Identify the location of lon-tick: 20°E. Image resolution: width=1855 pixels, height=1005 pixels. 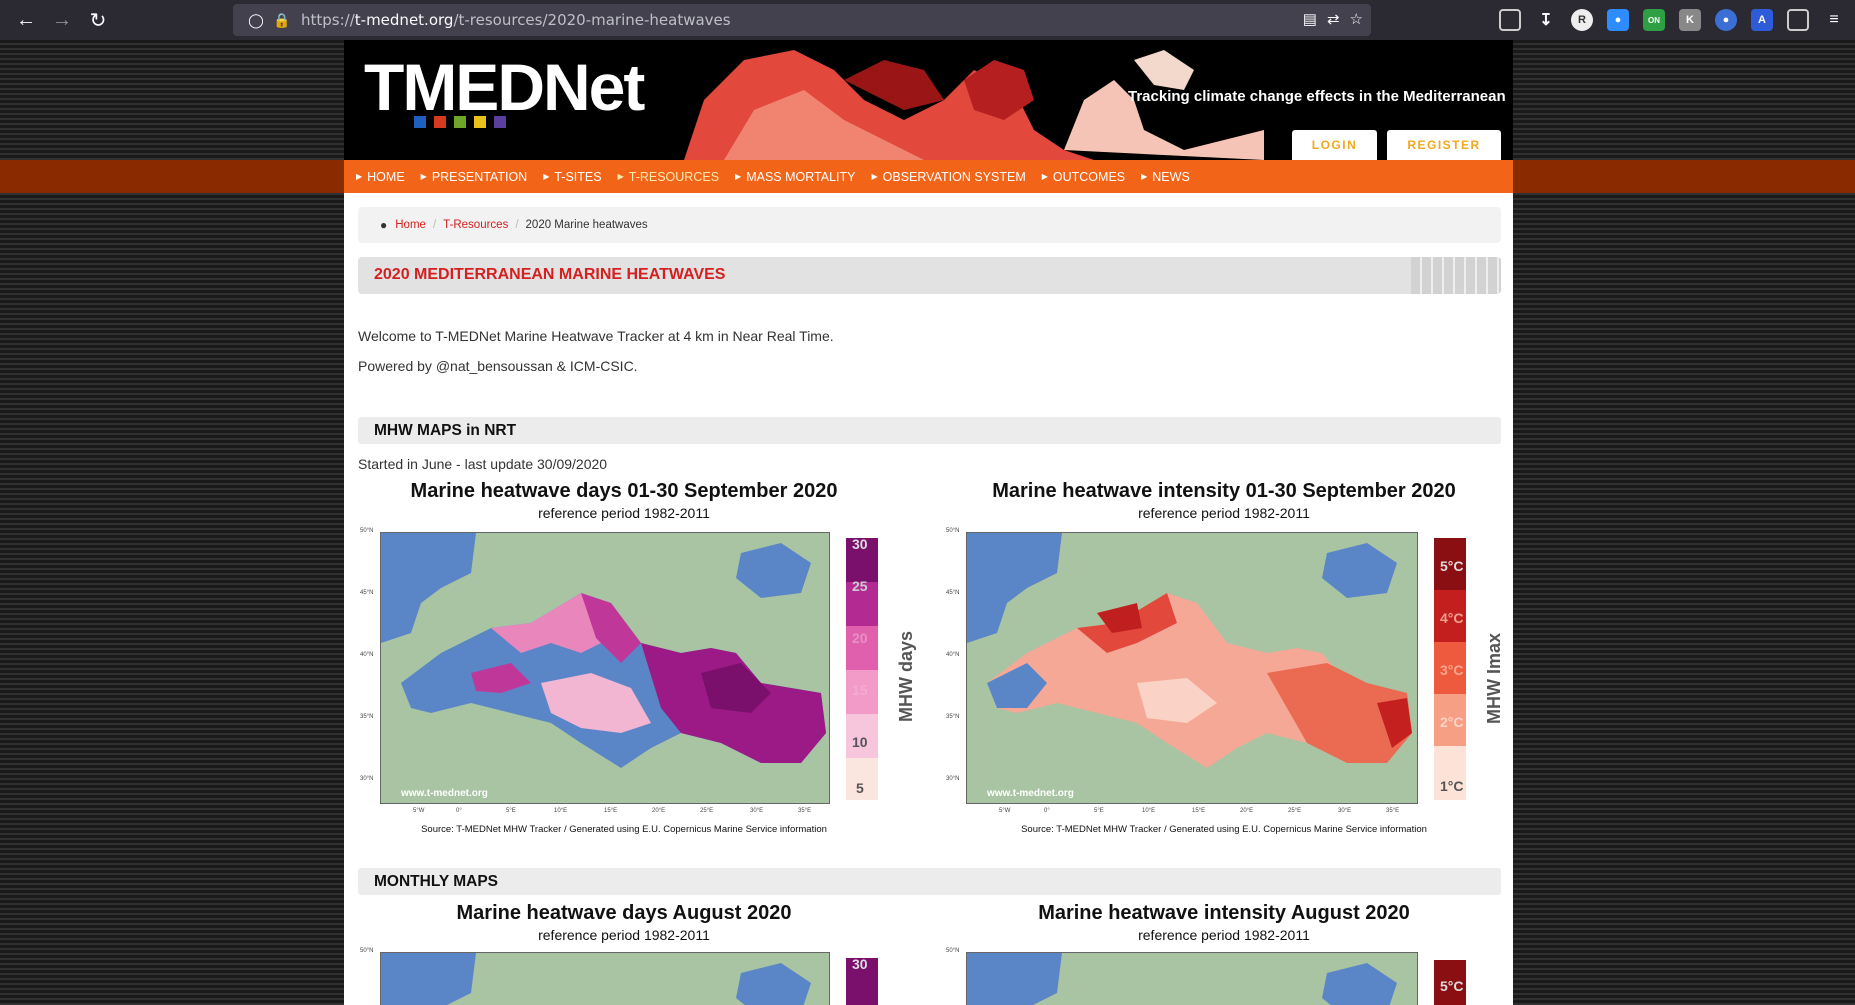
(659, 811).